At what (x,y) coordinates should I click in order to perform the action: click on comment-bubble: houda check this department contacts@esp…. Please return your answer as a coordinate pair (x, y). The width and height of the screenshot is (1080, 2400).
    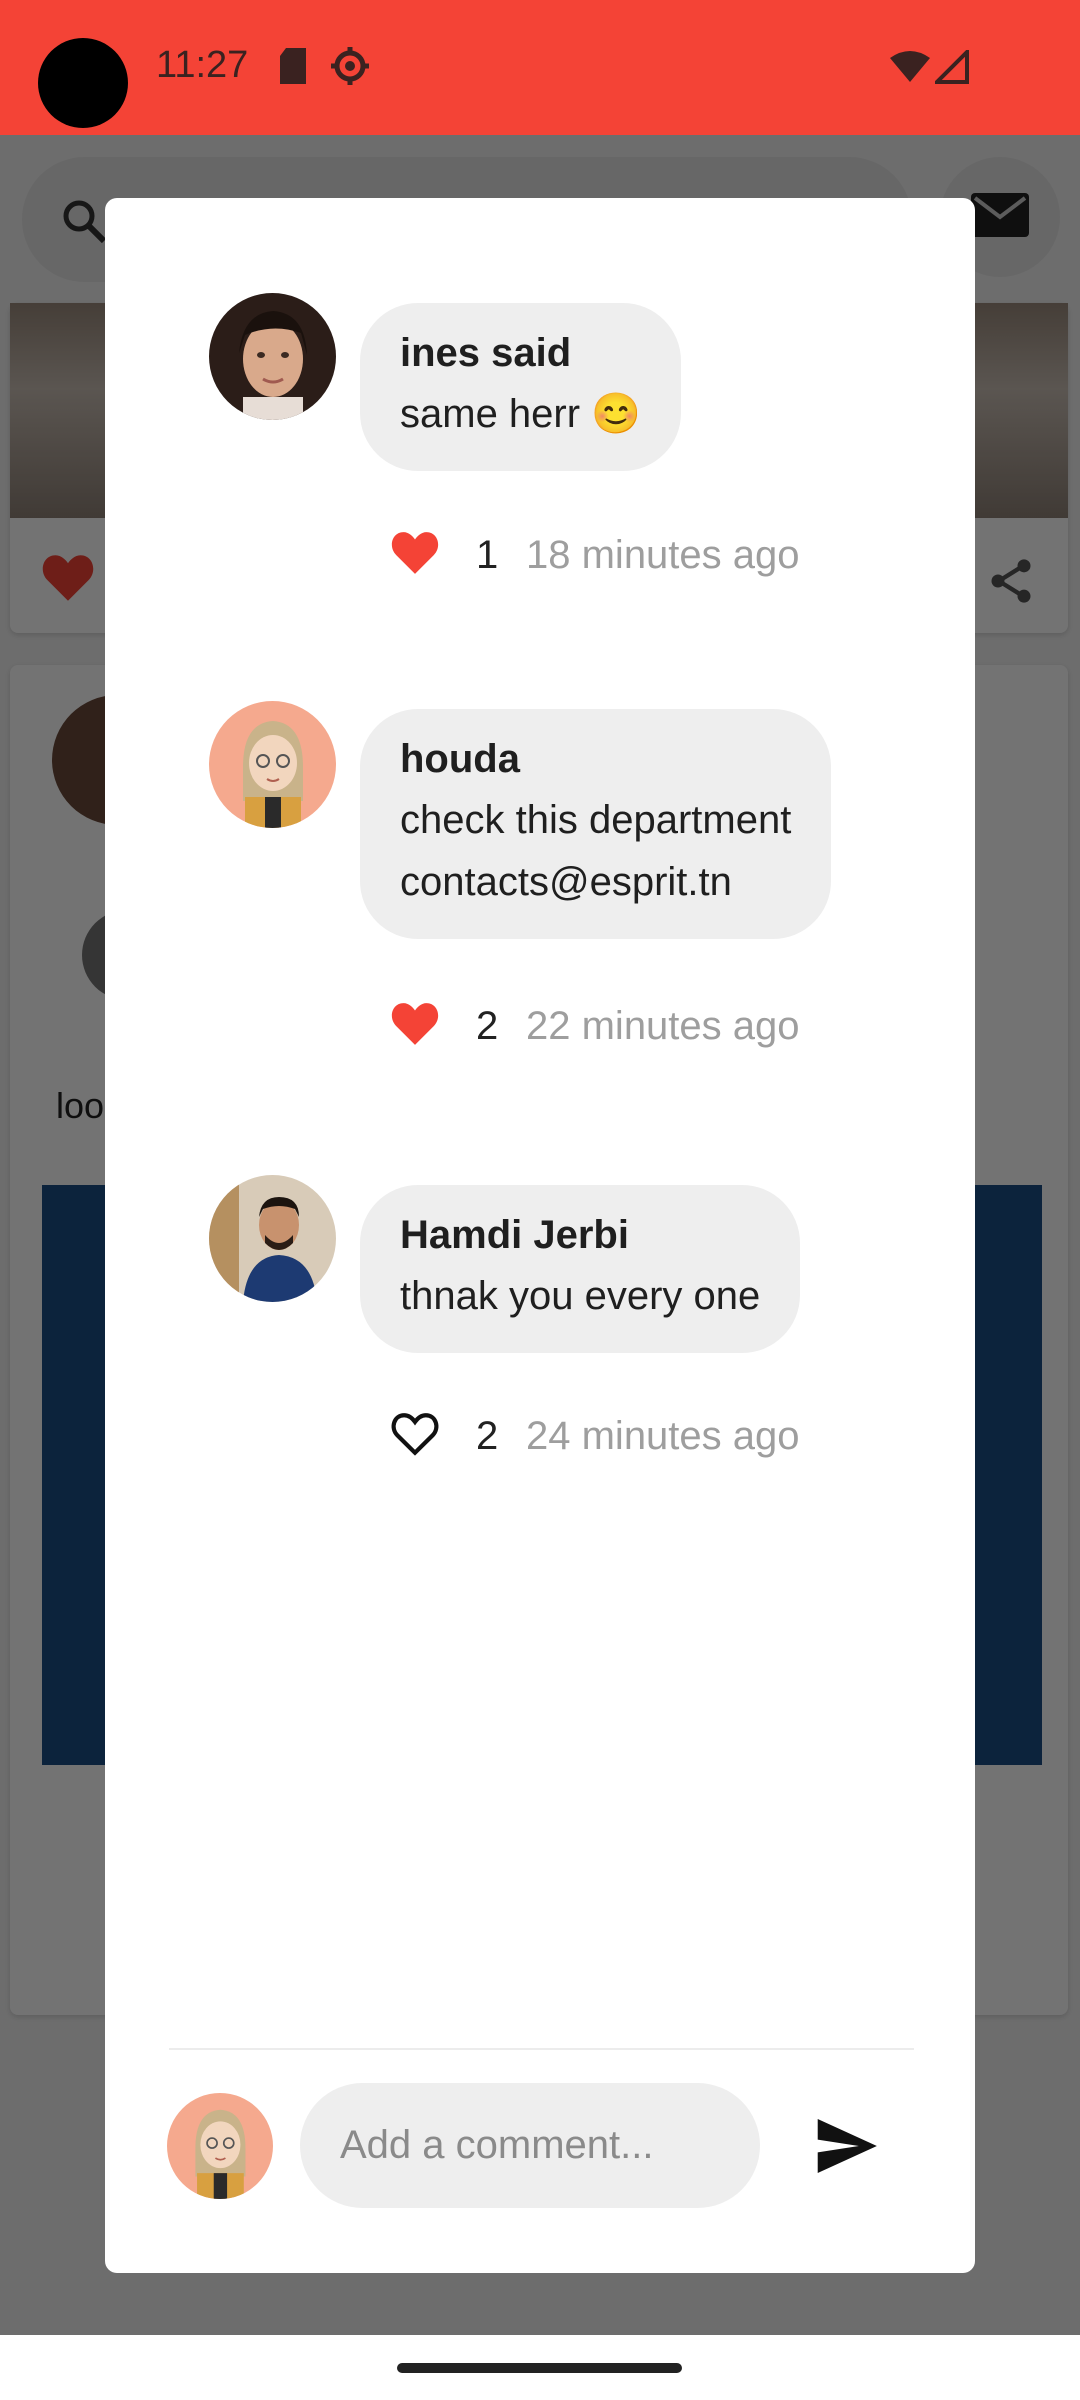
    Looking at the image, I should click on (596, 824).